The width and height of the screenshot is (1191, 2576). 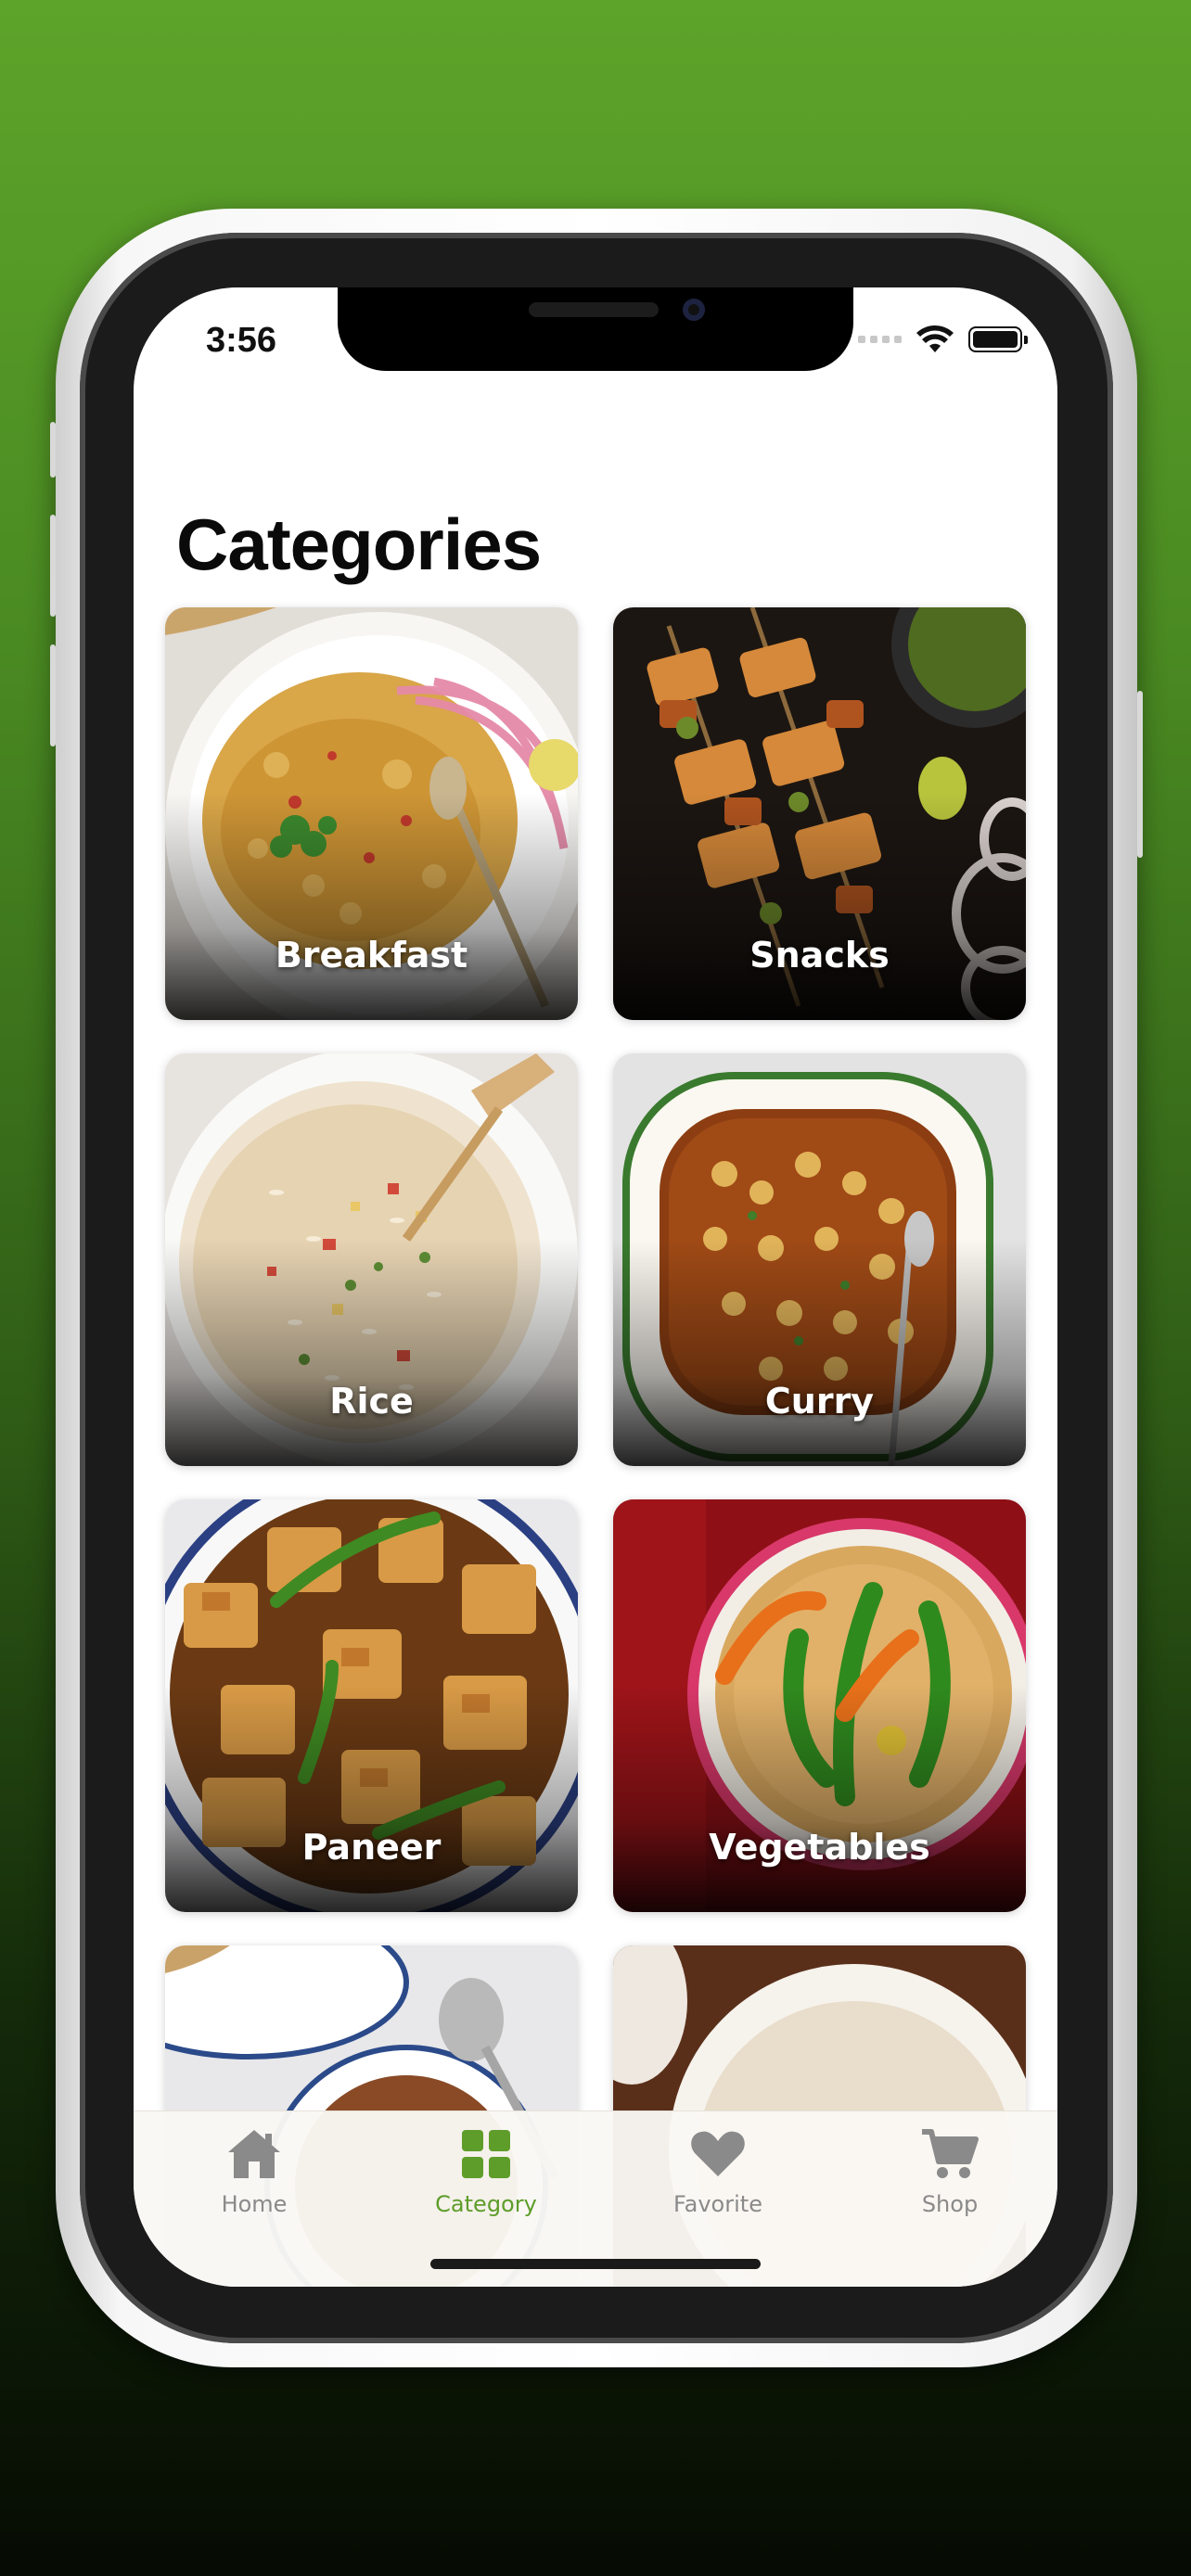 What do you see at coordinates (53, 566) in the screenshot?
I see `volume-up-button` at bounding box center [53, 566].